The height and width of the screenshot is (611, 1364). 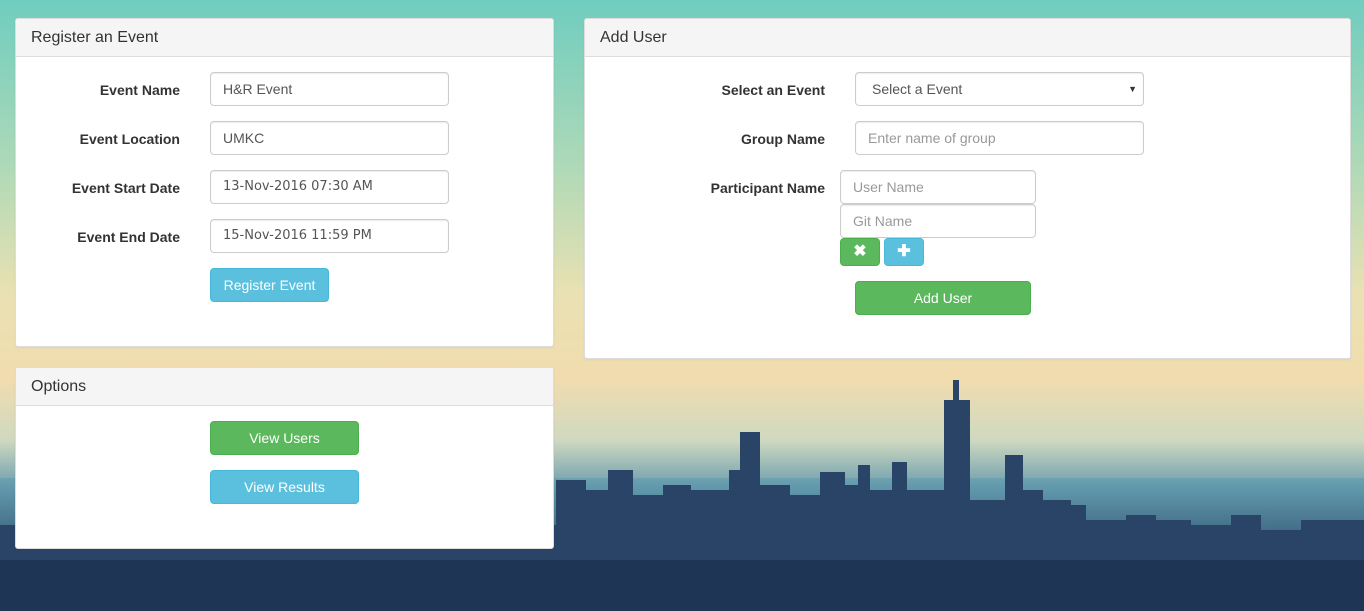 I want to click on view-results-button: View Results, so click(x=284, y=487).